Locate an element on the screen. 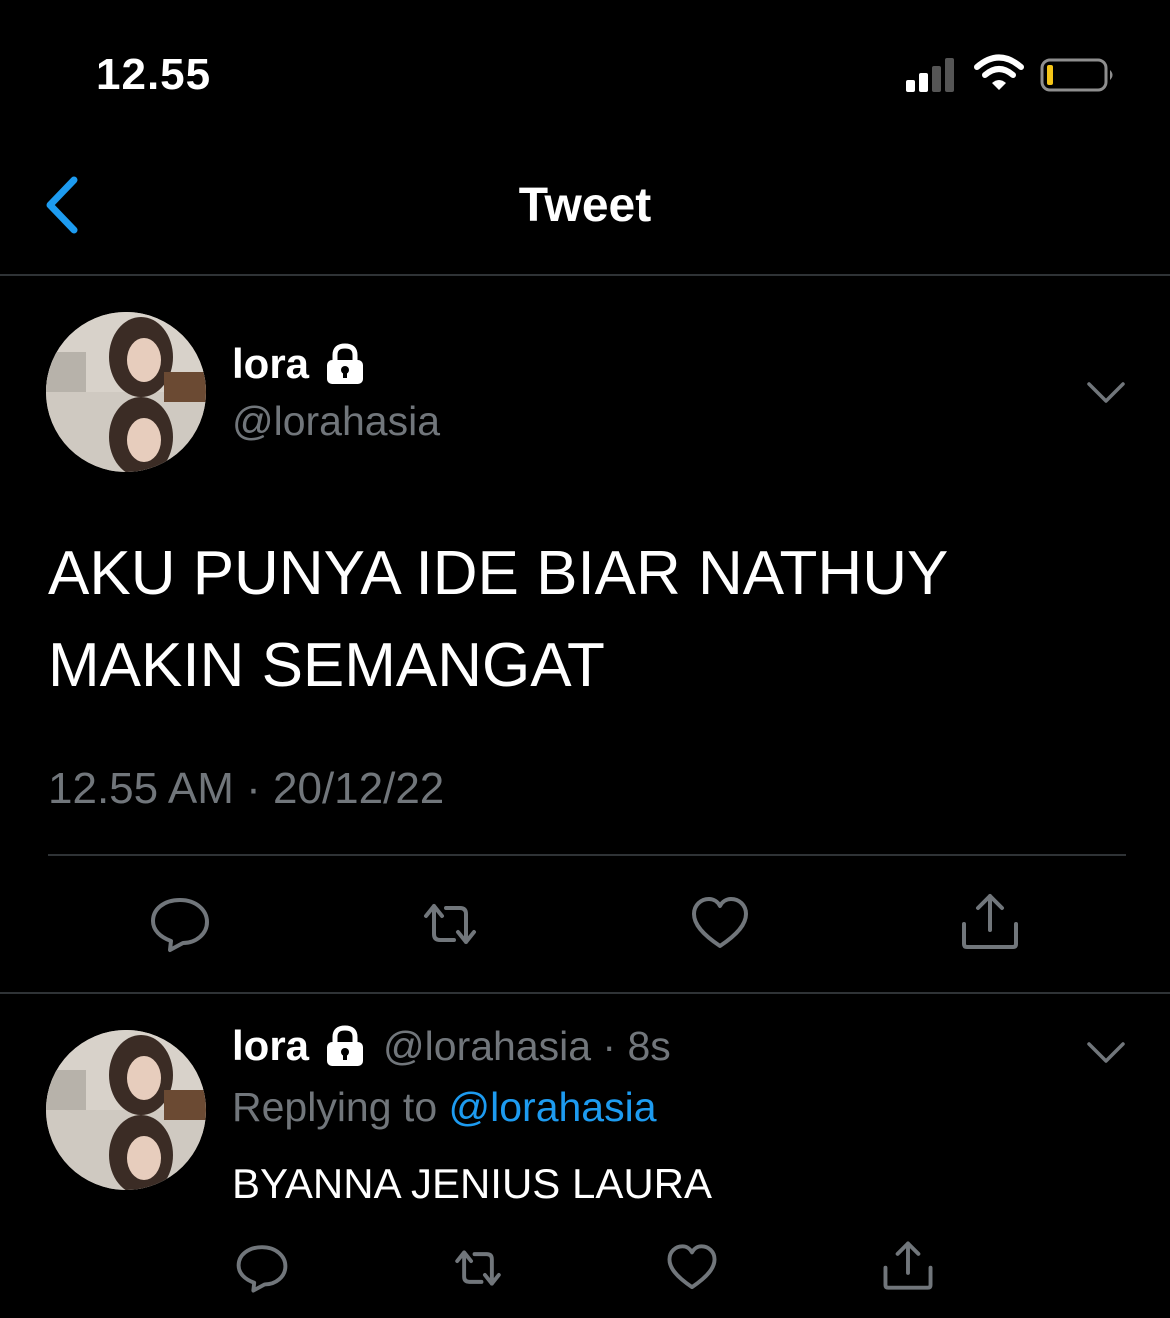  reply-text: BYANNA JENIUS LAURA is located at coordinates (472, 1183).